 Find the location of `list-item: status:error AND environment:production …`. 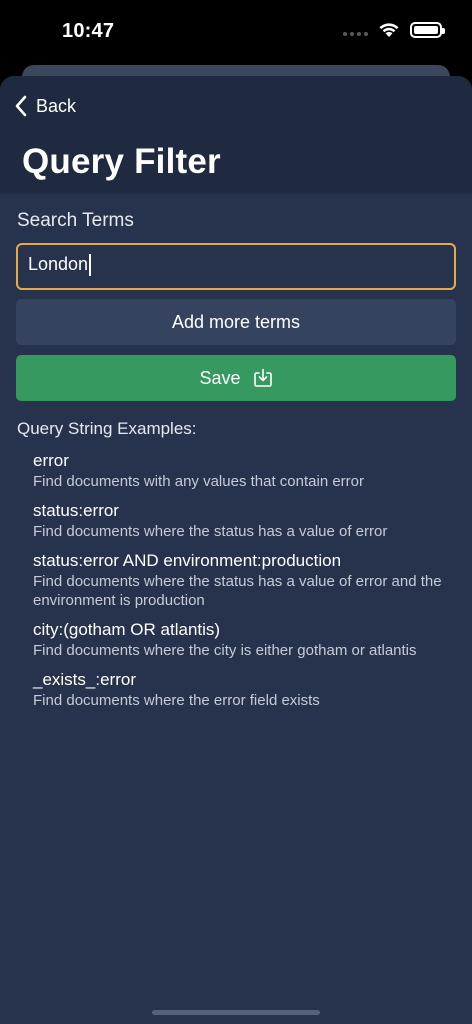

list-item: status:error AND environment:production … is located at coordinates (244, 580).